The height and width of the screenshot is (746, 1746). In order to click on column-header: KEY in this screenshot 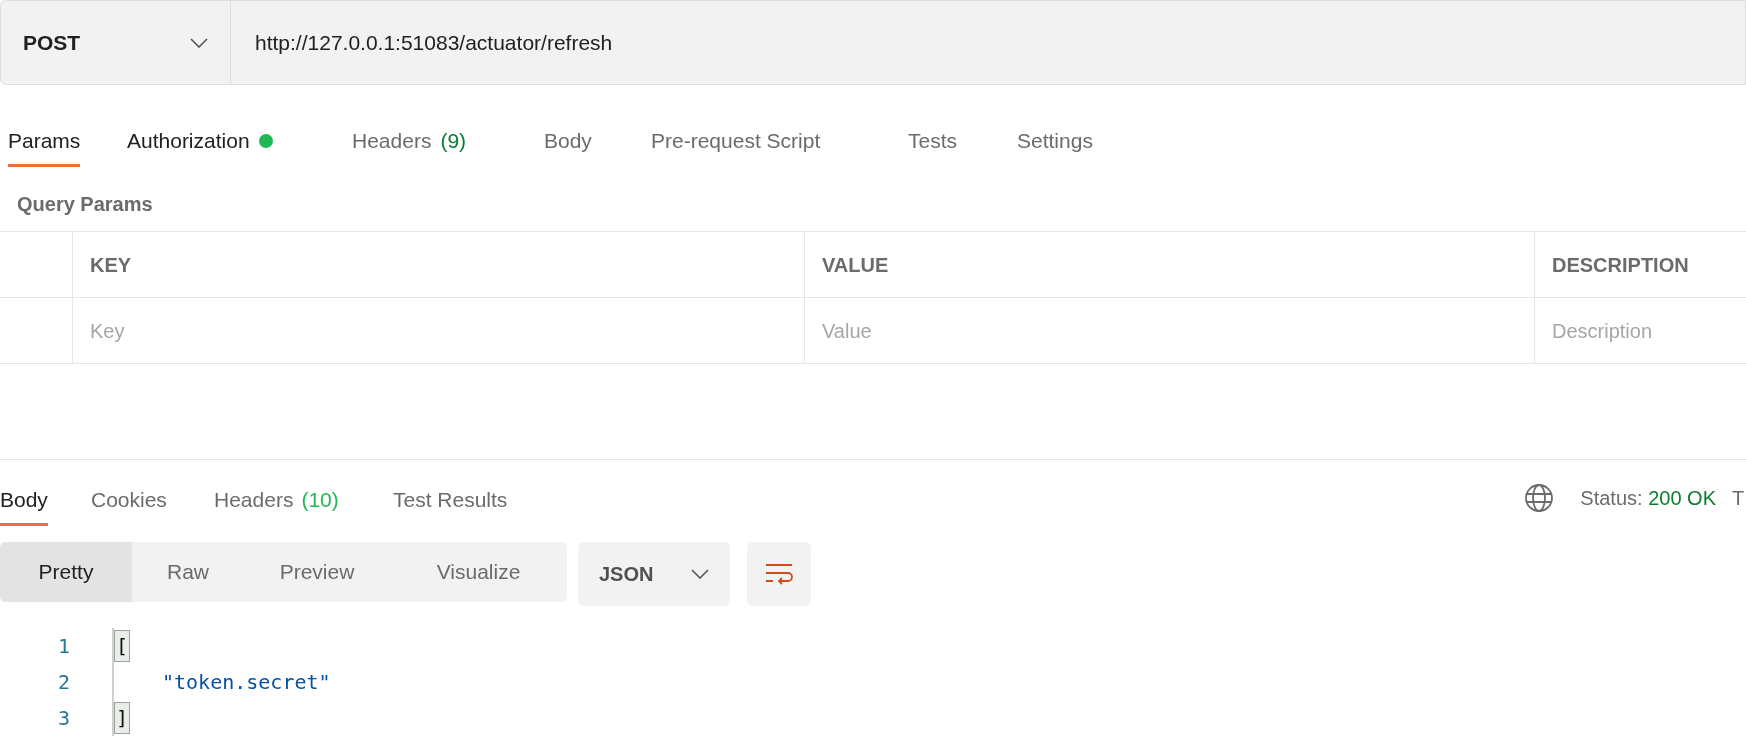, I will do `click(111, 265)`.